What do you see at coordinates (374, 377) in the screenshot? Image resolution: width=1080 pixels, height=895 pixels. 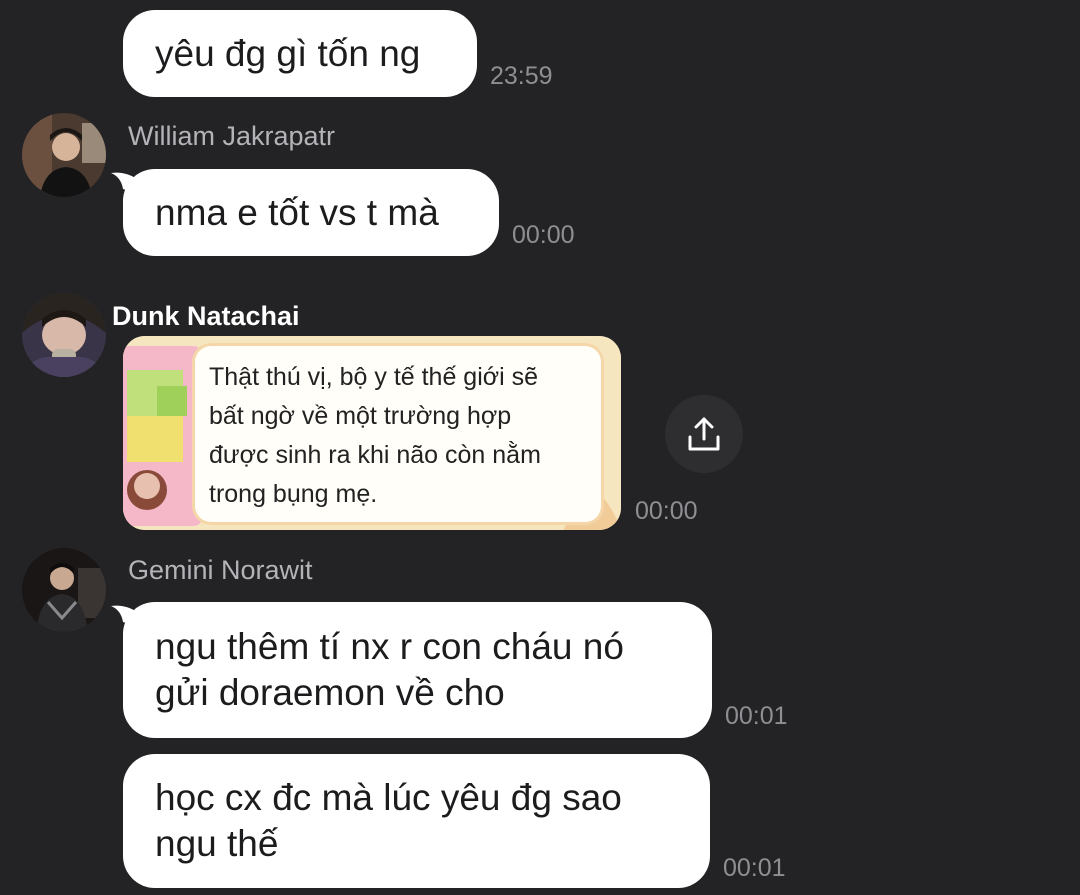 I see `caption-line: Thật thú vị, bộ y tế thế giới sẽ` at bounding box center [374, 377].